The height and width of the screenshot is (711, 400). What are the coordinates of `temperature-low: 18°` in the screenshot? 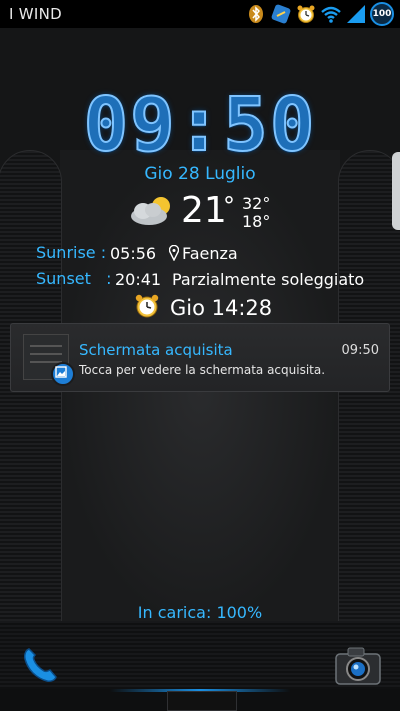 It's located at (256, 221).